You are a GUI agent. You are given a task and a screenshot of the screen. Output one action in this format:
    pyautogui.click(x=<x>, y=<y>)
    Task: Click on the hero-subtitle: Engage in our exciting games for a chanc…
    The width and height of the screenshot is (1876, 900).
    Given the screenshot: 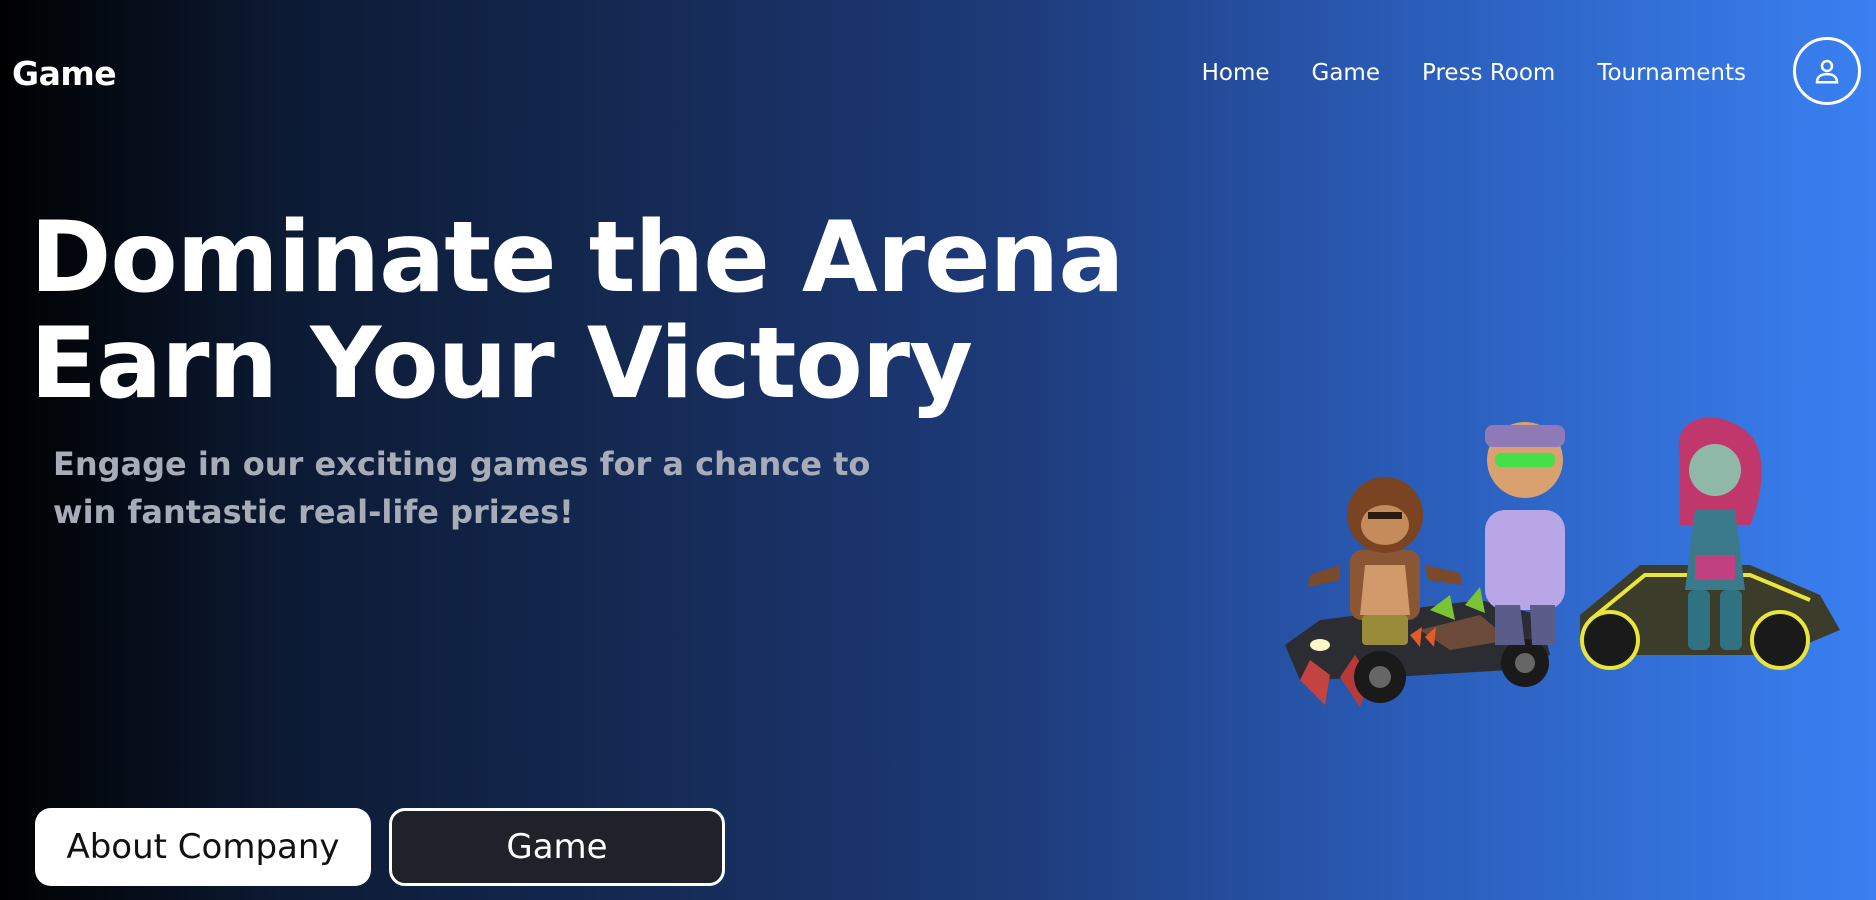 What is the action you would take?
    pyautogui.click(x=462, y=488)
    